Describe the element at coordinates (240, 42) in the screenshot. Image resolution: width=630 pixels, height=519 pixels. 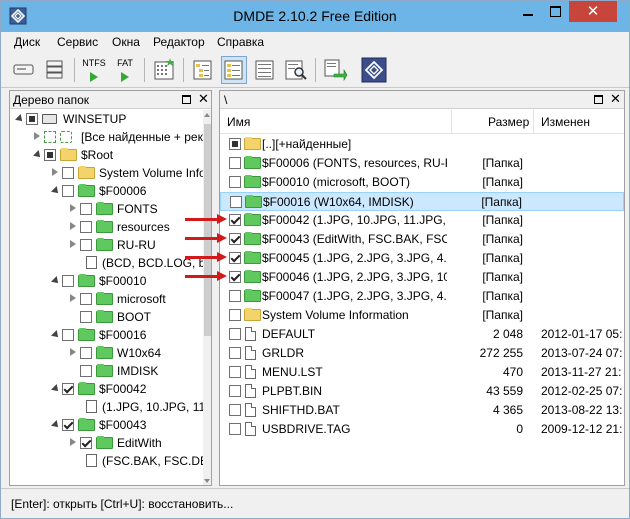
I see `menu-help: Справка` at that location.